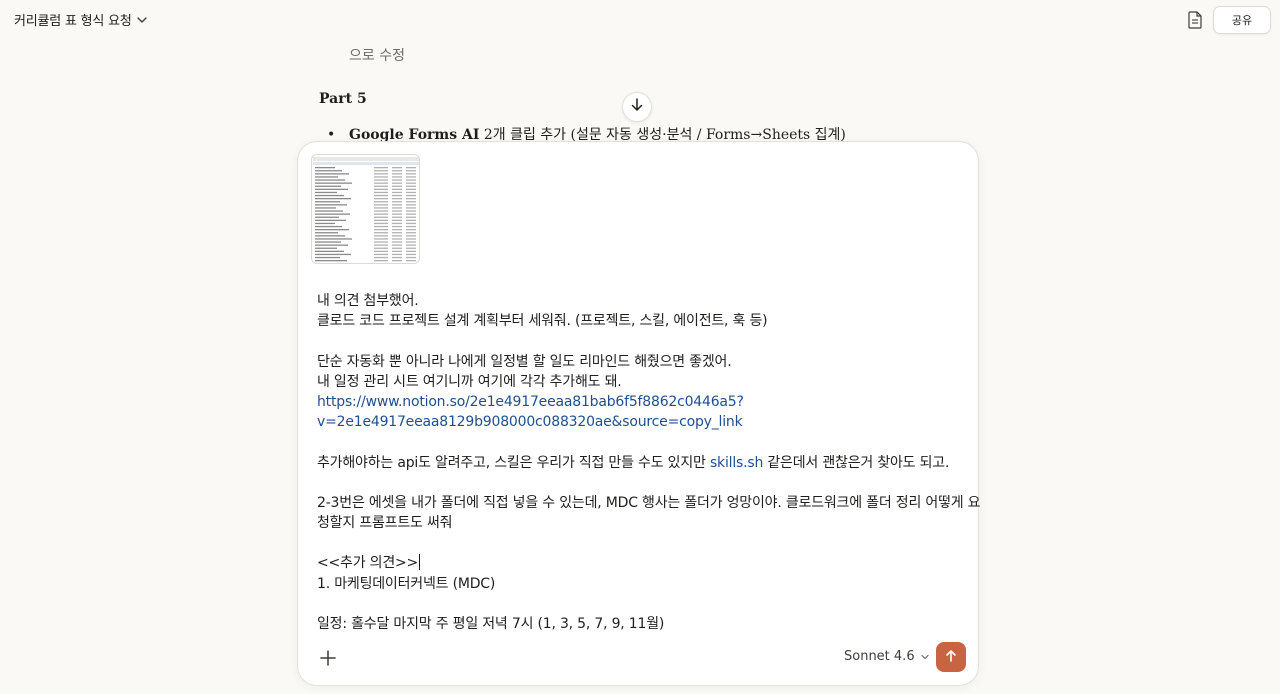 The image size is (1280, 694). I want to click on message-line: 단순 자동화 뿐 아니라 나에게 일정별 할 일도 리마인드 해줬으면 좋겠어., so click(524, 361).